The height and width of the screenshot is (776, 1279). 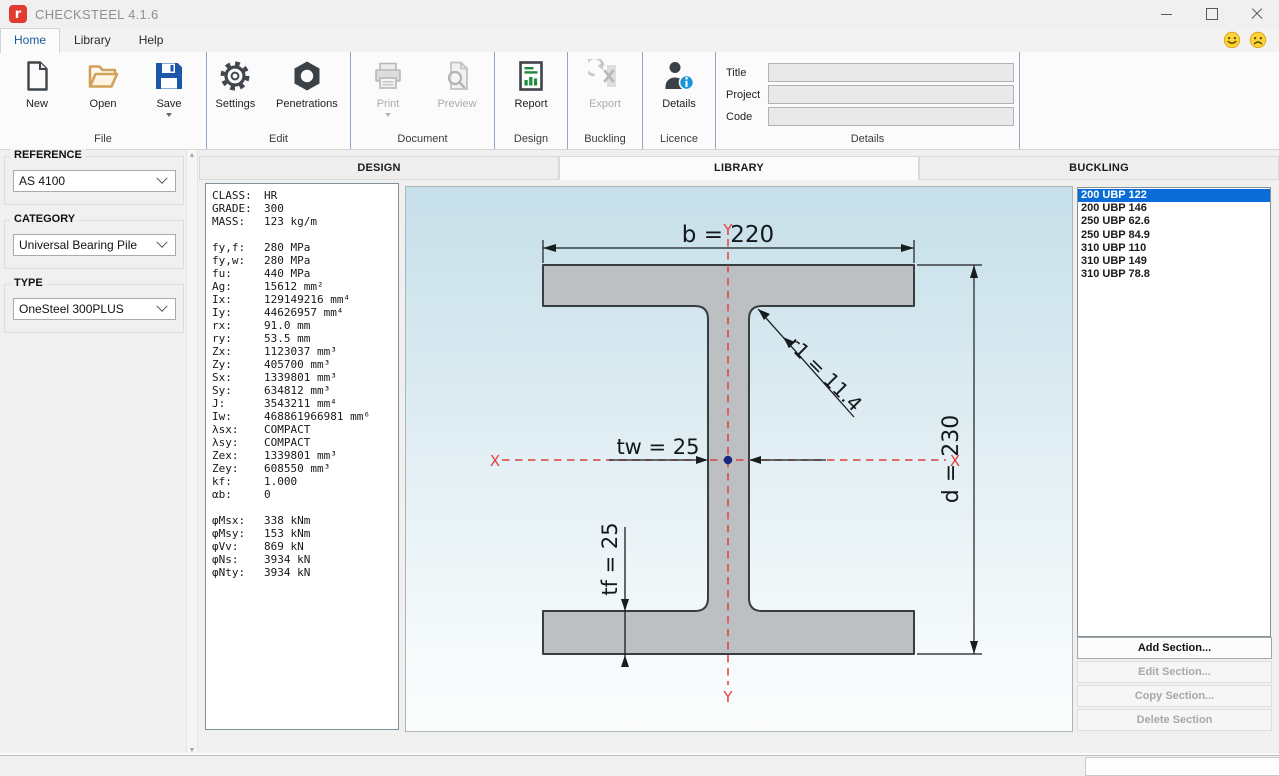 What do you see at coordinates (423, 100) in the screenshot?
I see `ribbon-group-document: Print Preview Document` at bounding box center [423, 100].